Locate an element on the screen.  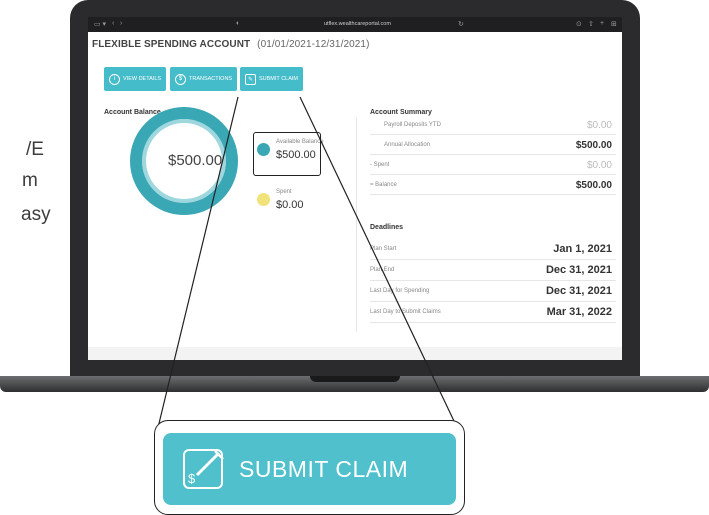
date-range: (01/01/2021-12/31/2021) is located at coordinates (313, 44).